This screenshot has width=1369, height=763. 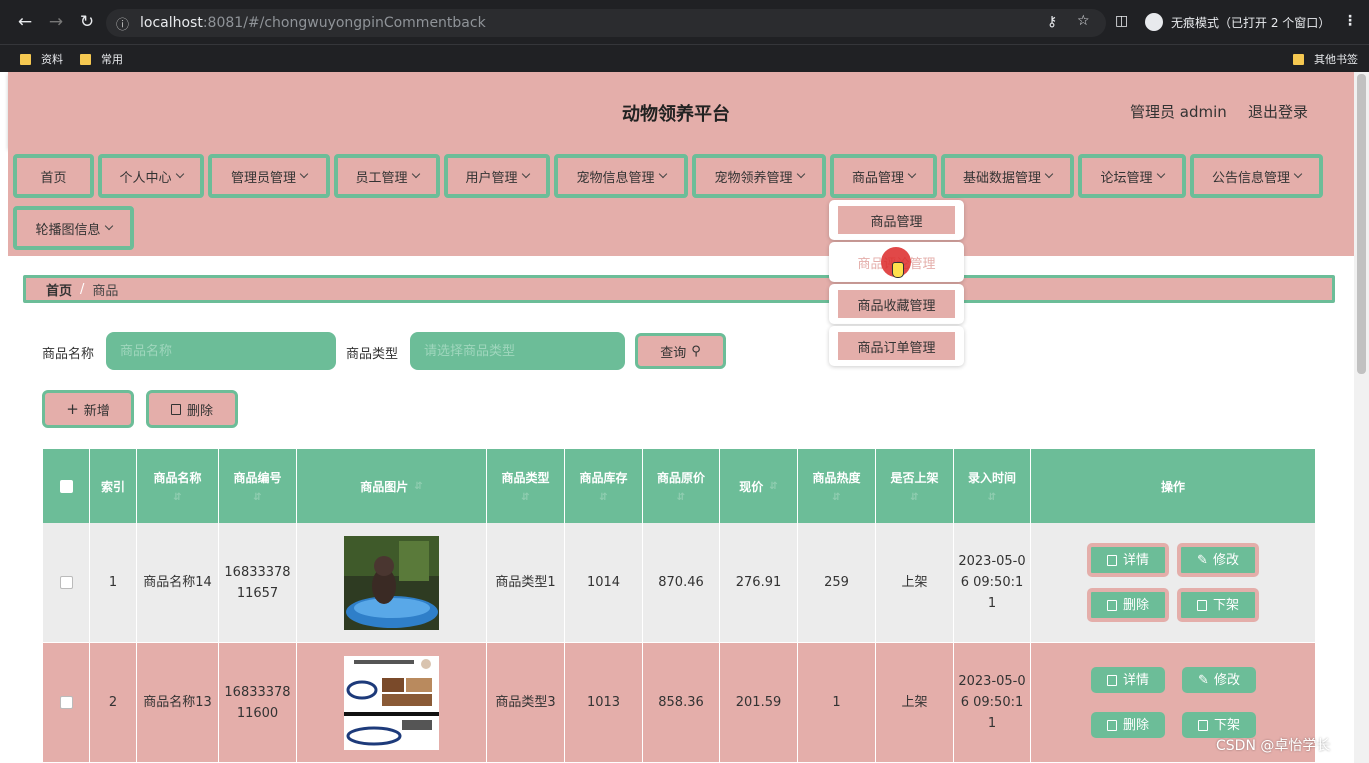 I want to click on nav-pet-info: 宠物信息管理, so click(x=621, y=176).